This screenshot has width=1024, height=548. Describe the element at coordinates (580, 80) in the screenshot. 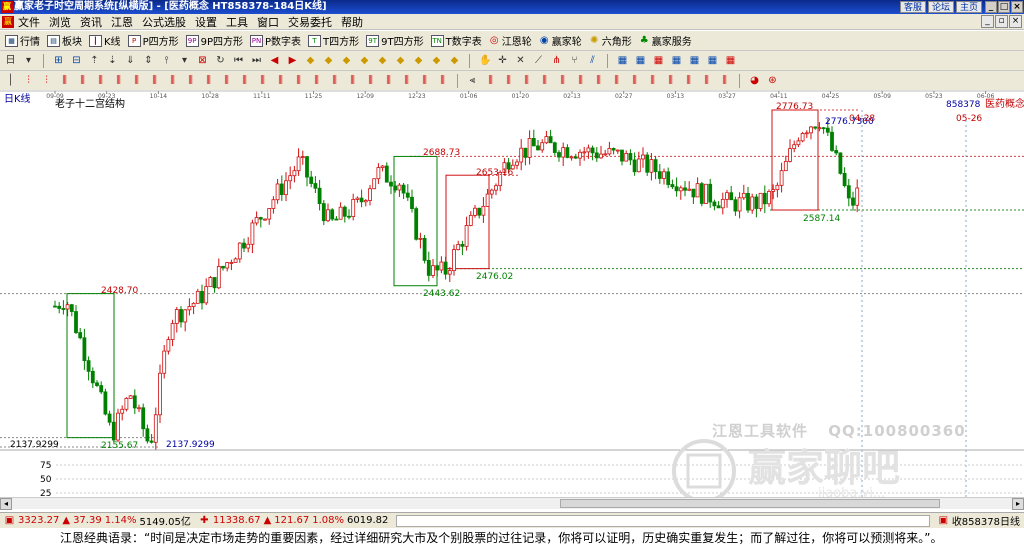

I see `gann7-icon: ⫼` at that location.